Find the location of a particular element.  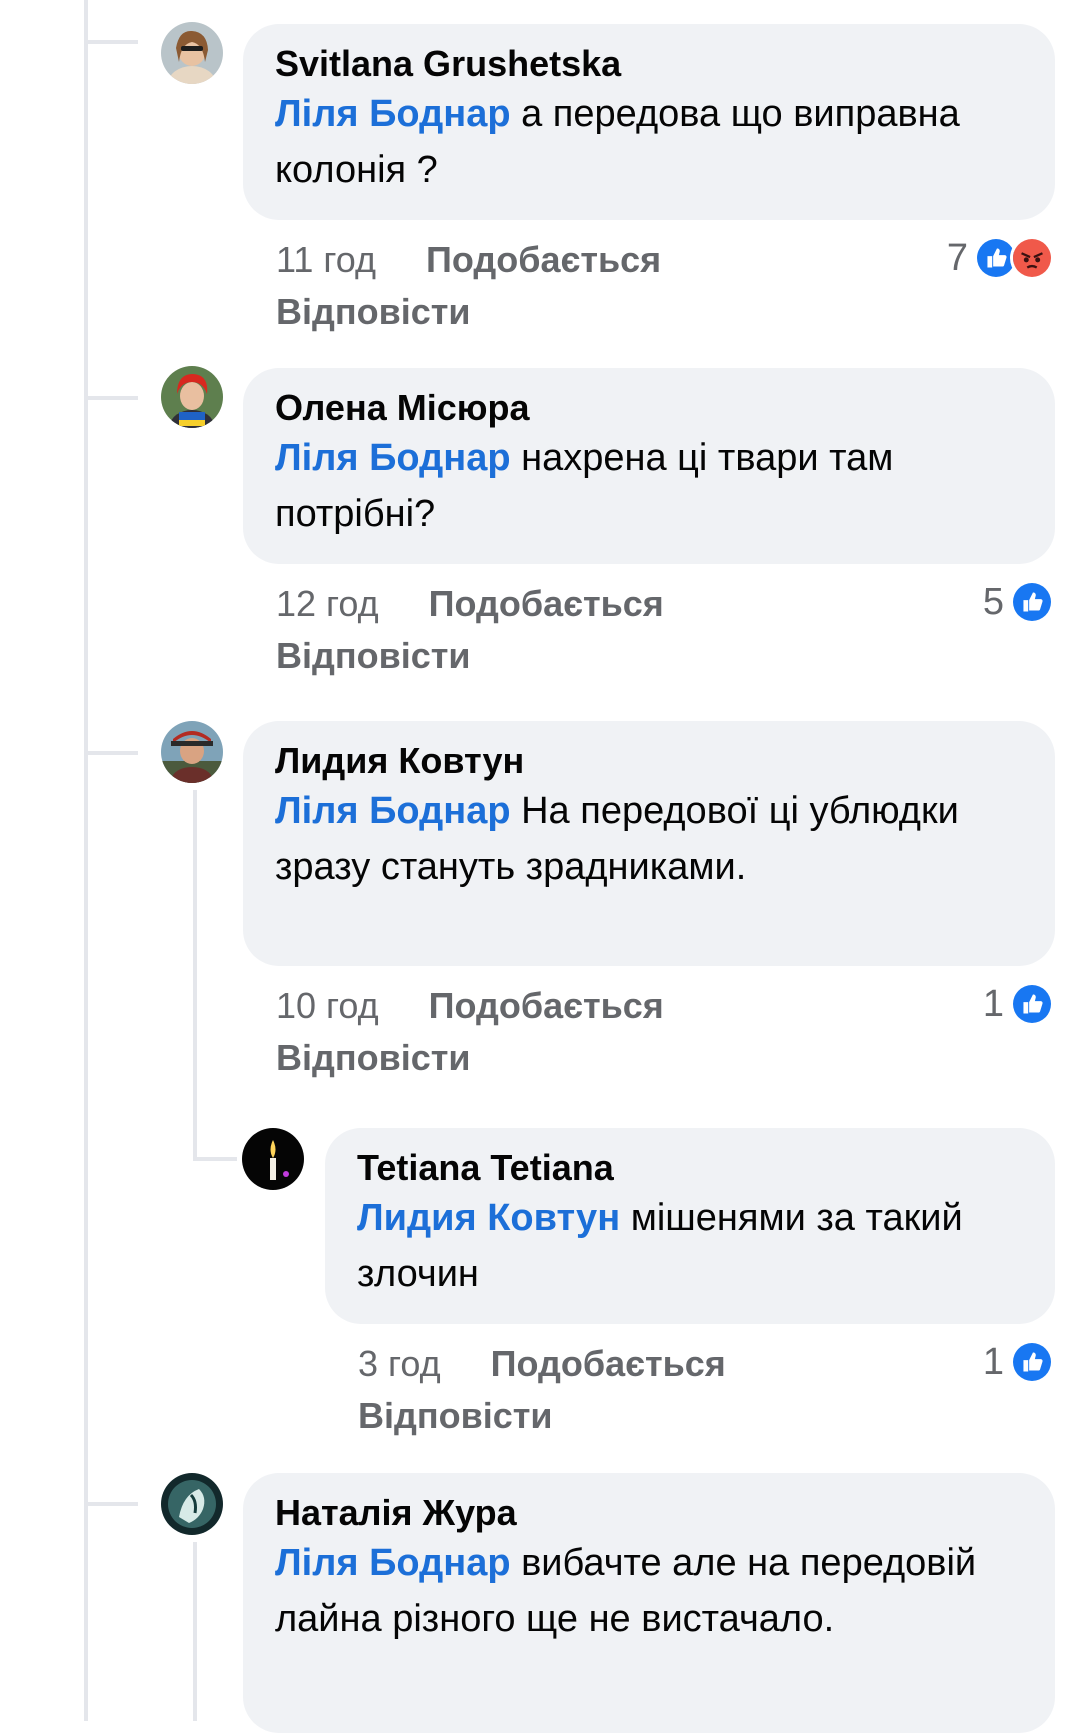

comment-author: Наталія Жура is located at coordinates (649, 1513).